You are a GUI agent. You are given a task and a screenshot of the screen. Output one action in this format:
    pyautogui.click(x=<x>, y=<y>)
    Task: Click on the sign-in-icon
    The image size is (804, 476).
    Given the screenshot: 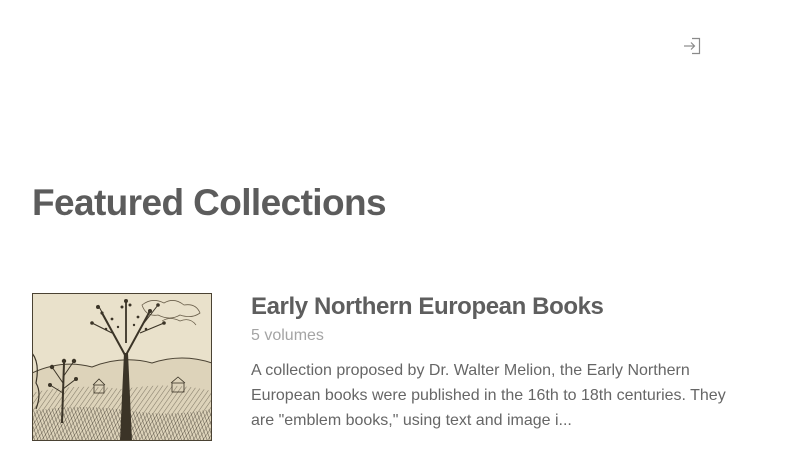 What is the action you would take?
    pyautogui.click(x=692, y=46)
    